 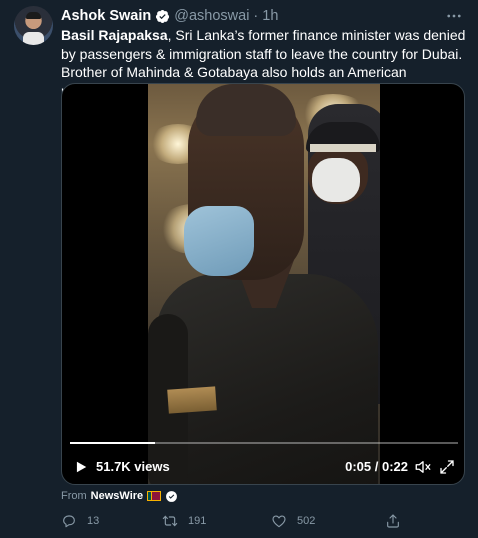 What do you see at coordinates (33, 25) in the screenshot?
I see `avatar` at bounding box center [33, 25].